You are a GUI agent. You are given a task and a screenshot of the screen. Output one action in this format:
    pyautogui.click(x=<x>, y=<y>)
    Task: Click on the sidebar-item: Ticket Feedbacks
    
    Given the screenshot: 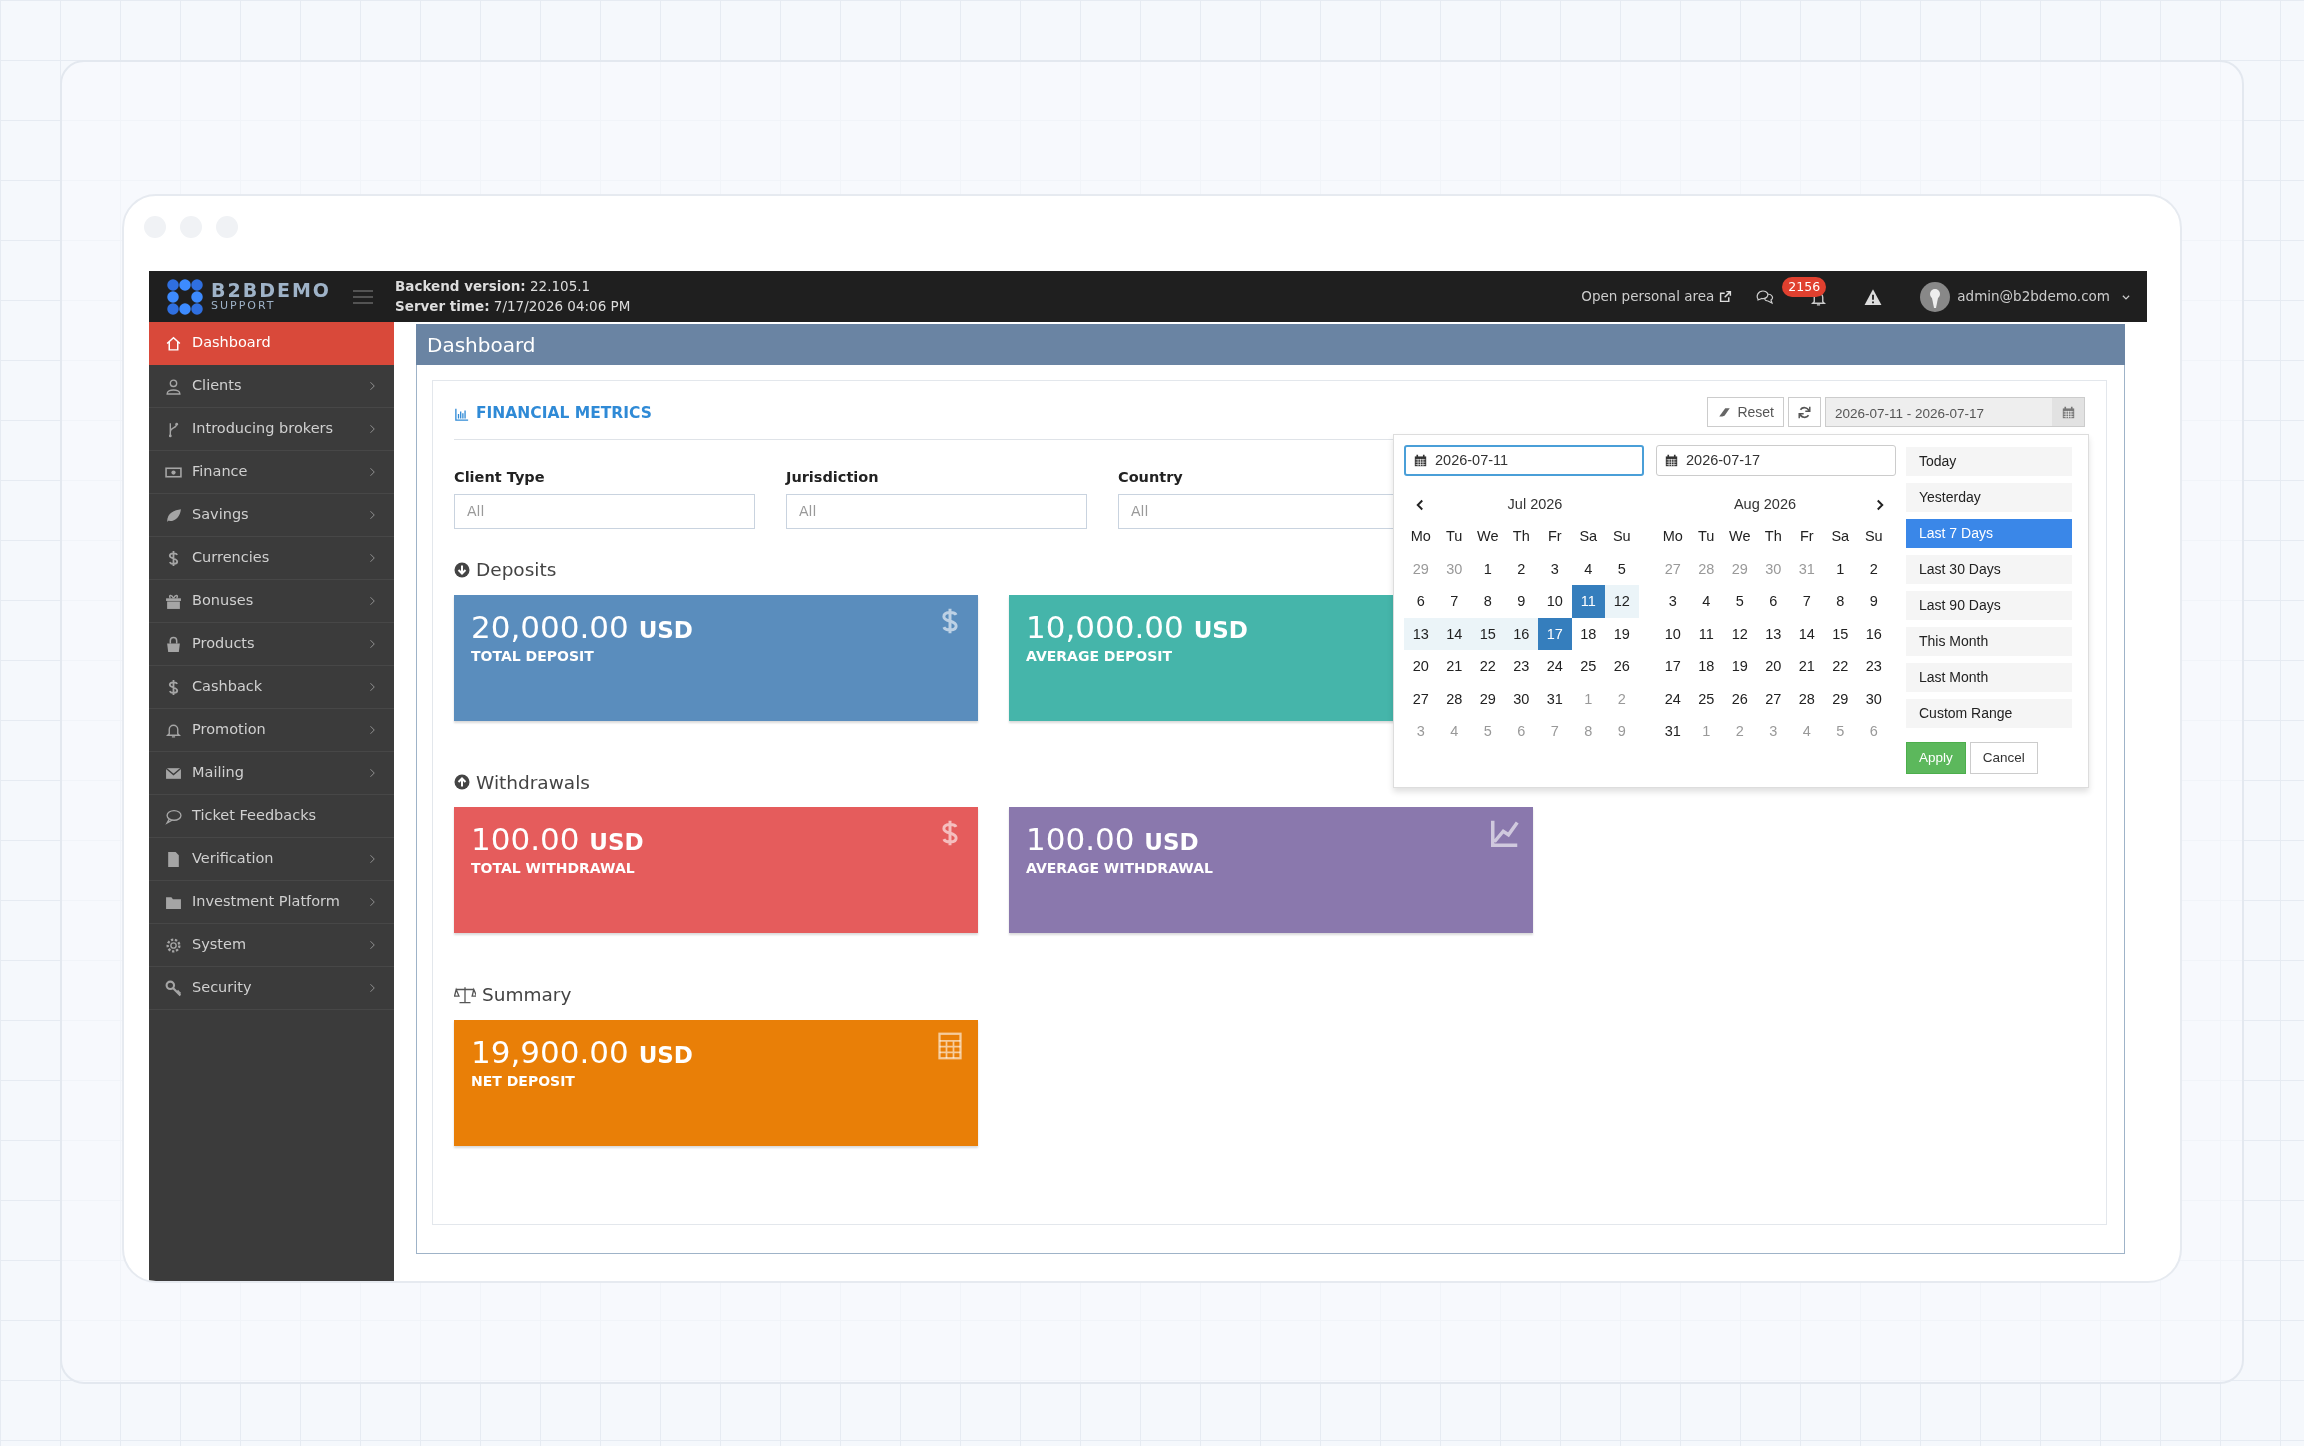 What is the action you would take?
    pyautogui.click(x=271, y=816)
    